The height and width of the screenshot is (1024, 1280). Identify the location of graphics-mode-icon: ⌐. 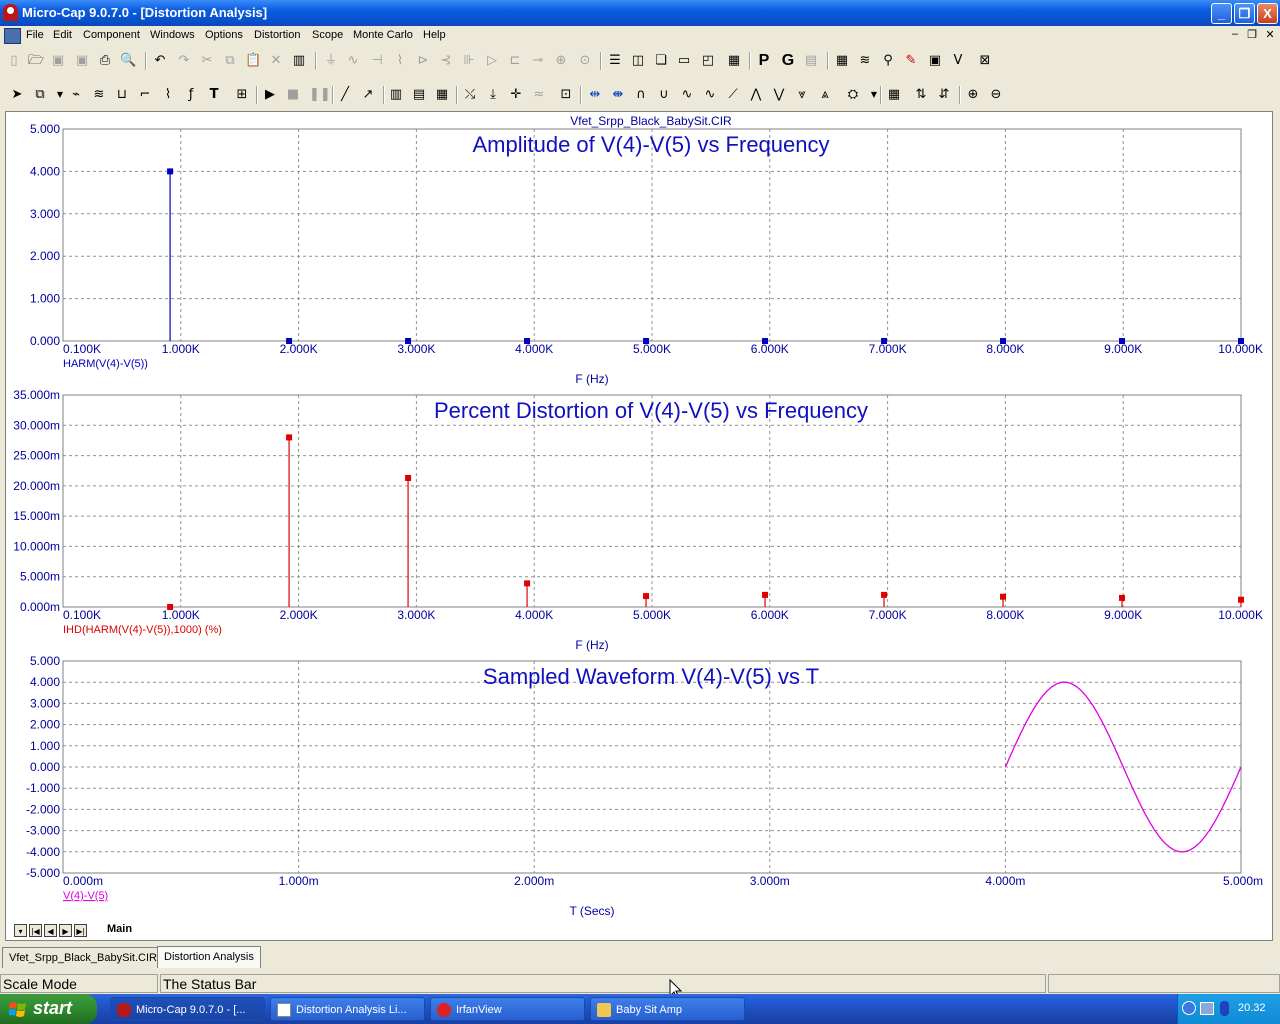
(145, 95).